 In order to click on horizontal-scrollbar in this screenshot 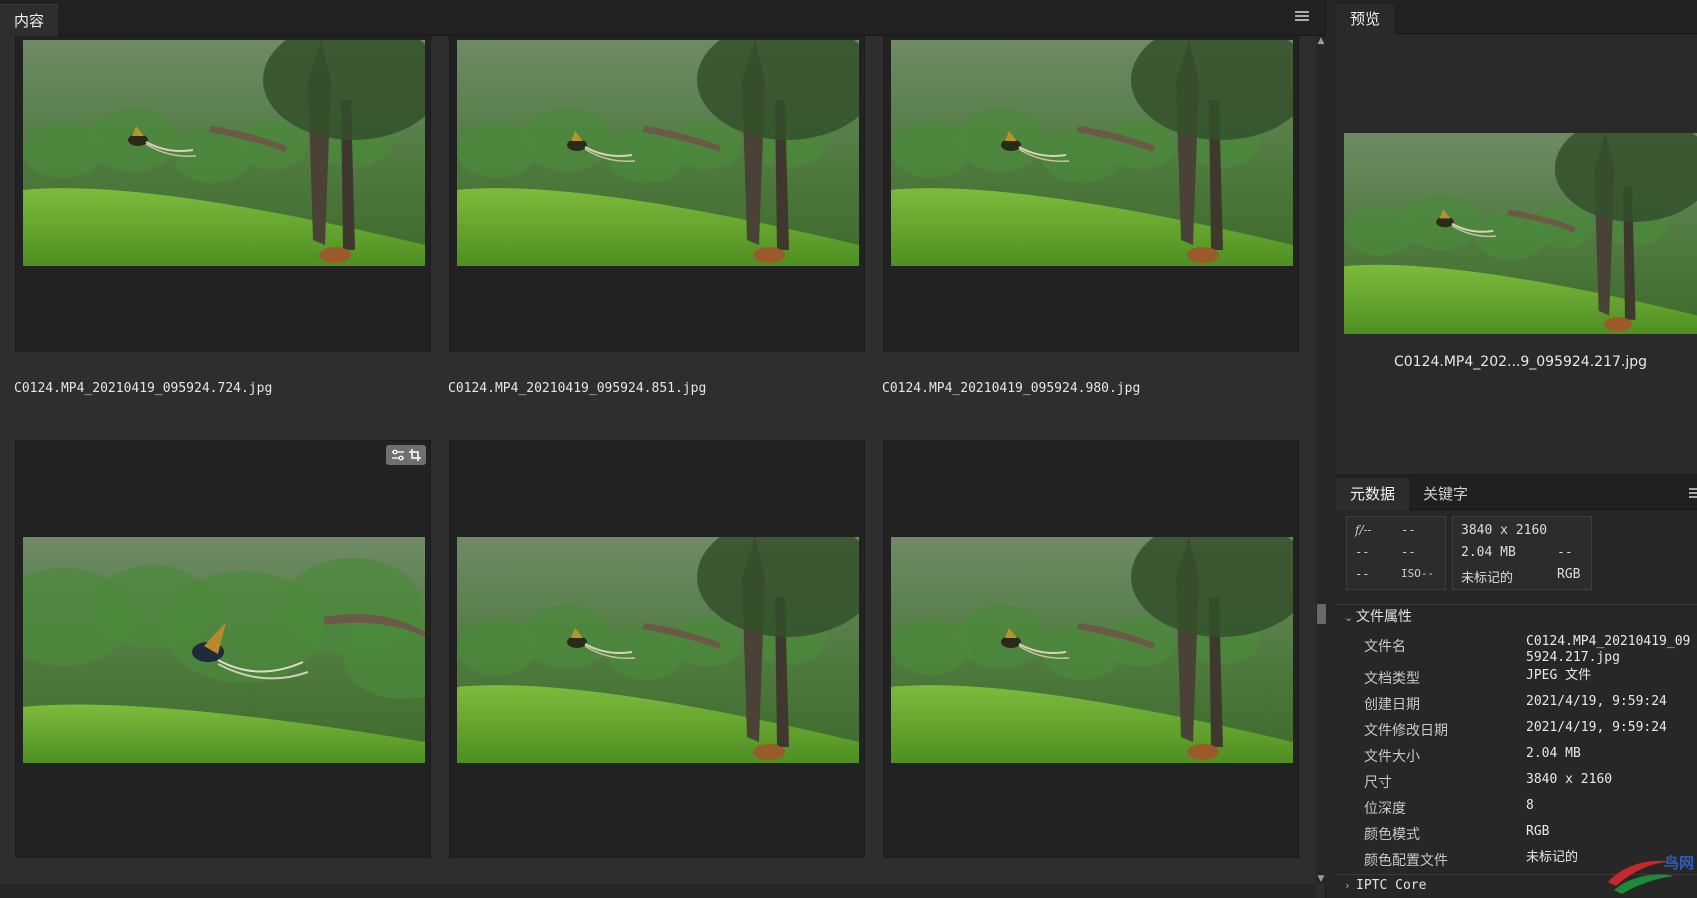, I will do `click(658, 891)`.